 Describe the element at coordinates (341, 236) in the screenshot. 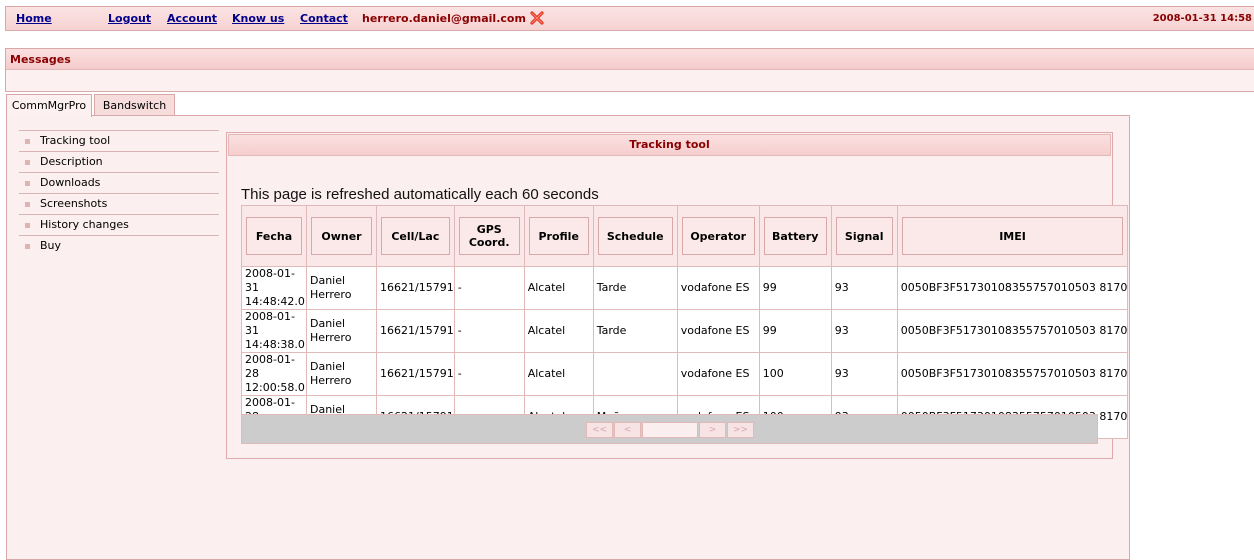

I see `column-header-owner: Owner` at that location.